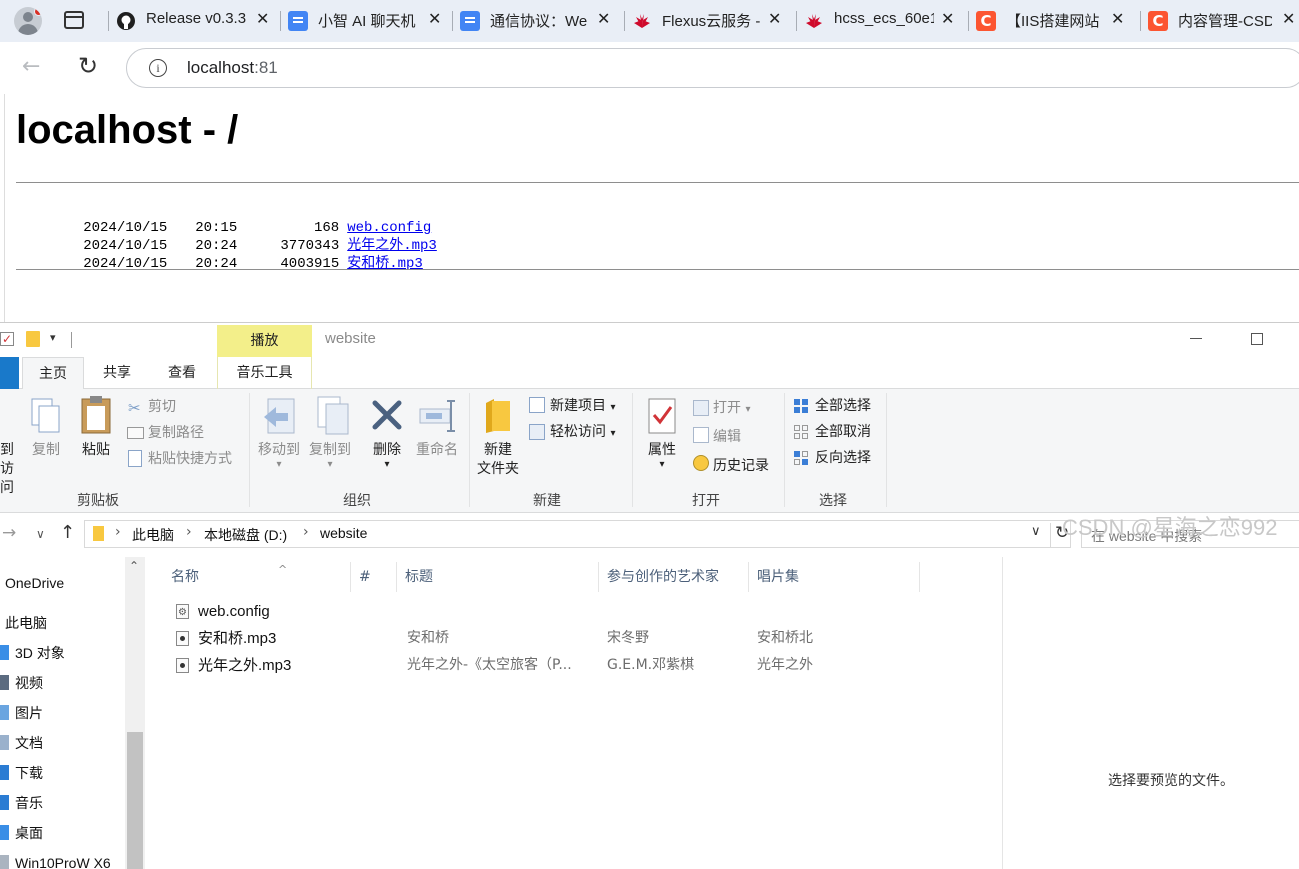 The height and width of the screenshot is (869, 1299). I want to click on copy-path-button: 复制路径, so click(176, 433).